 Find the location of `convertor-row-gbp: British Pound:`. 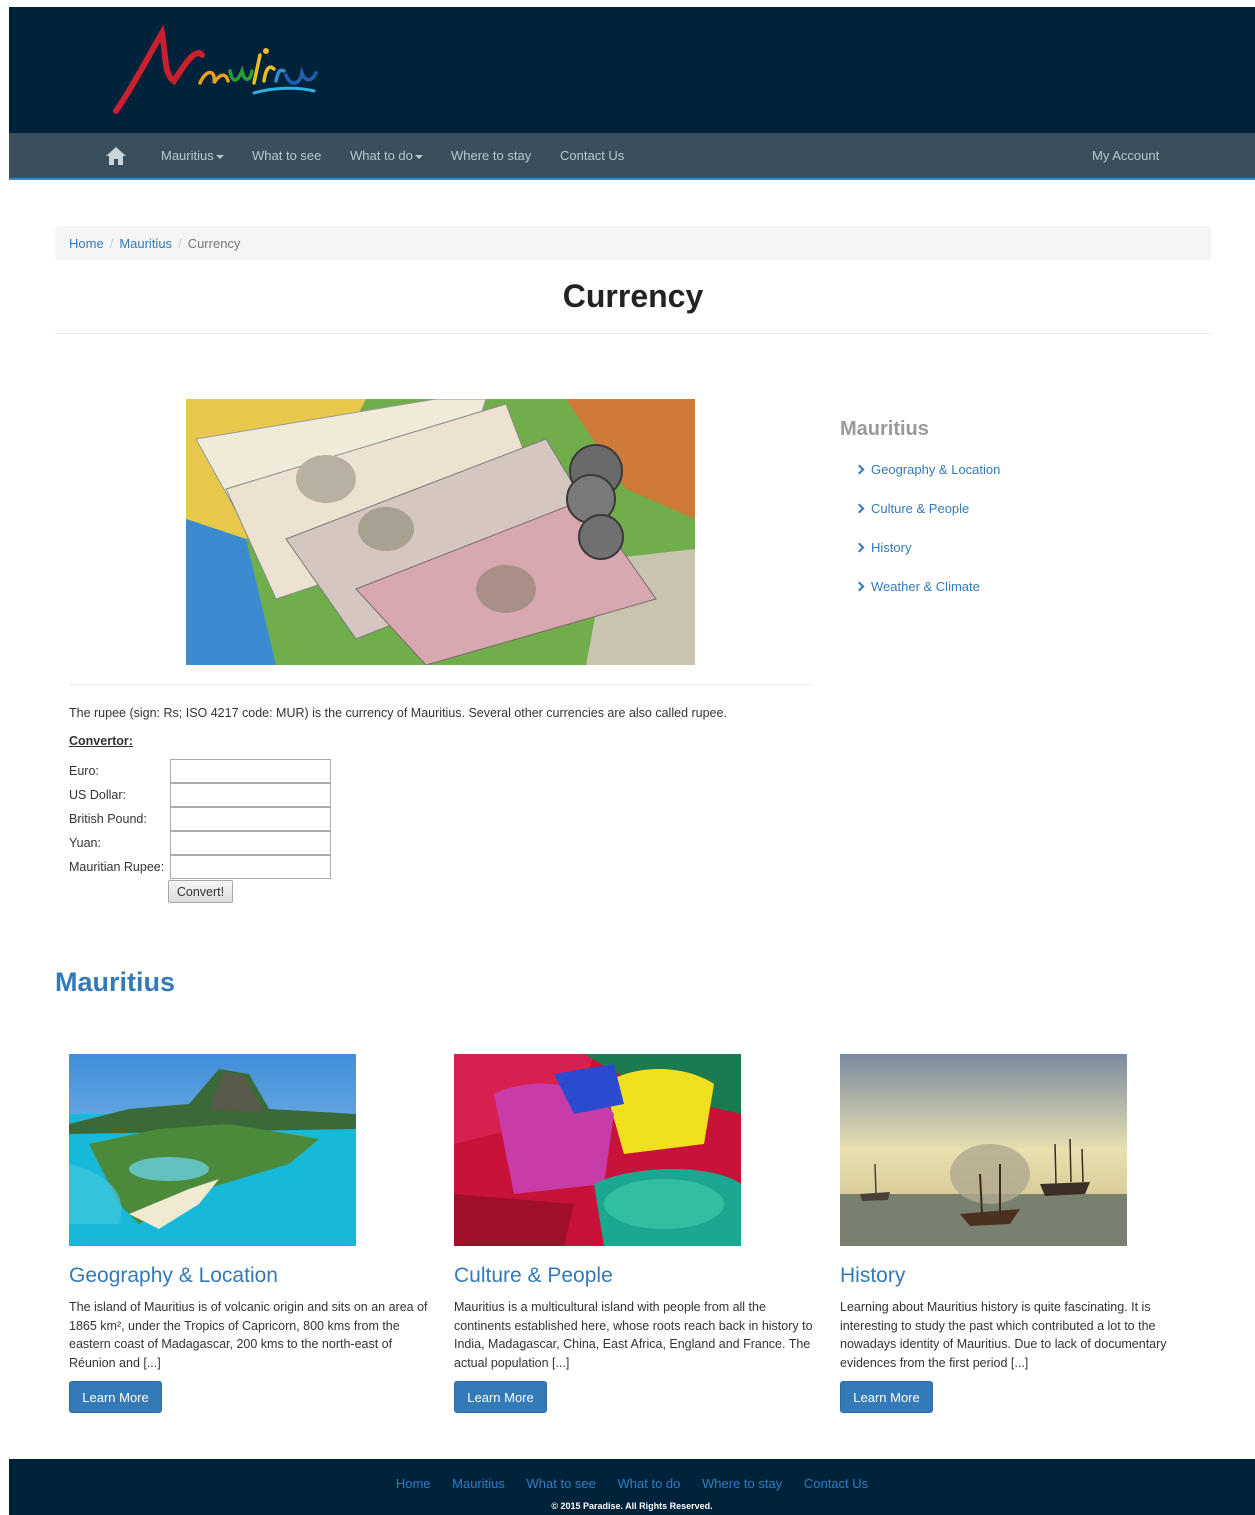

convertor-row-gbp: British Pound: is located at coordinates (204, 819).